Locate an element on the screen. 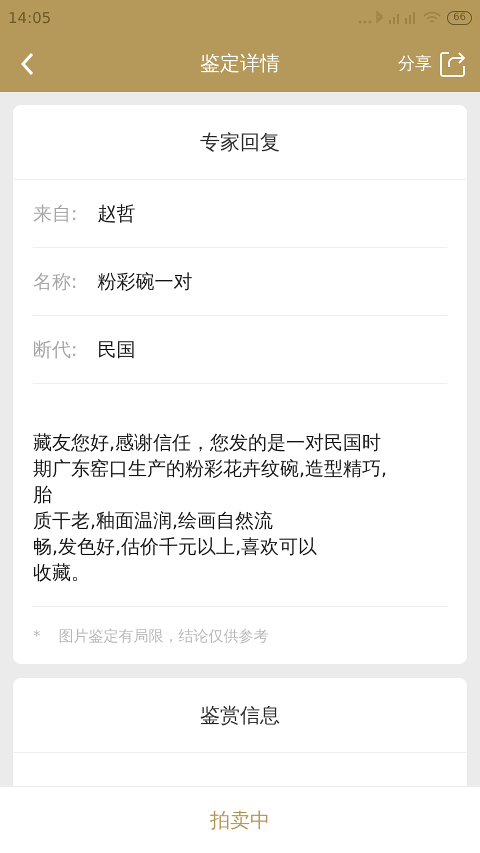 This screenshot has height=853, width=480. reply-message-line: 质干老,釉面温润,绘画自然流 is located at coordinates (153, 521).